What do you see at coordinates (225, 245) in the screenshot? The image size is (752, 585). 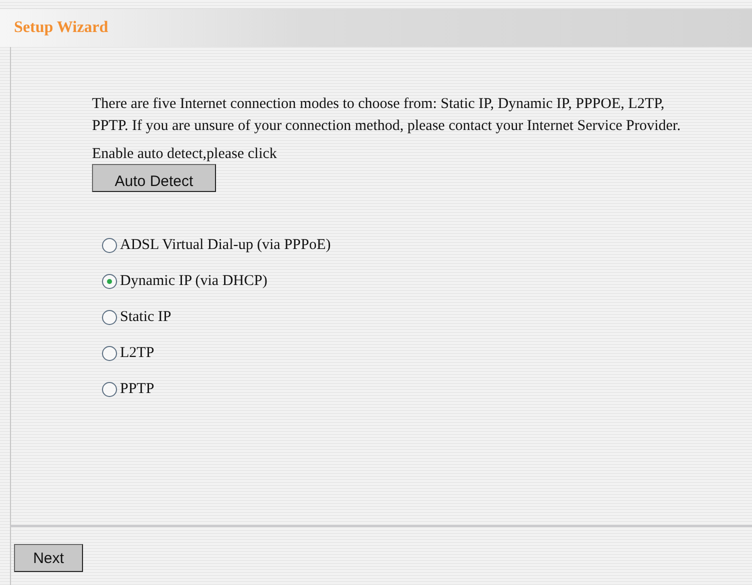 I see `radio-label: ADSL Virtual Dial-up (via PPPoE)` at bounding box center [225, 245].